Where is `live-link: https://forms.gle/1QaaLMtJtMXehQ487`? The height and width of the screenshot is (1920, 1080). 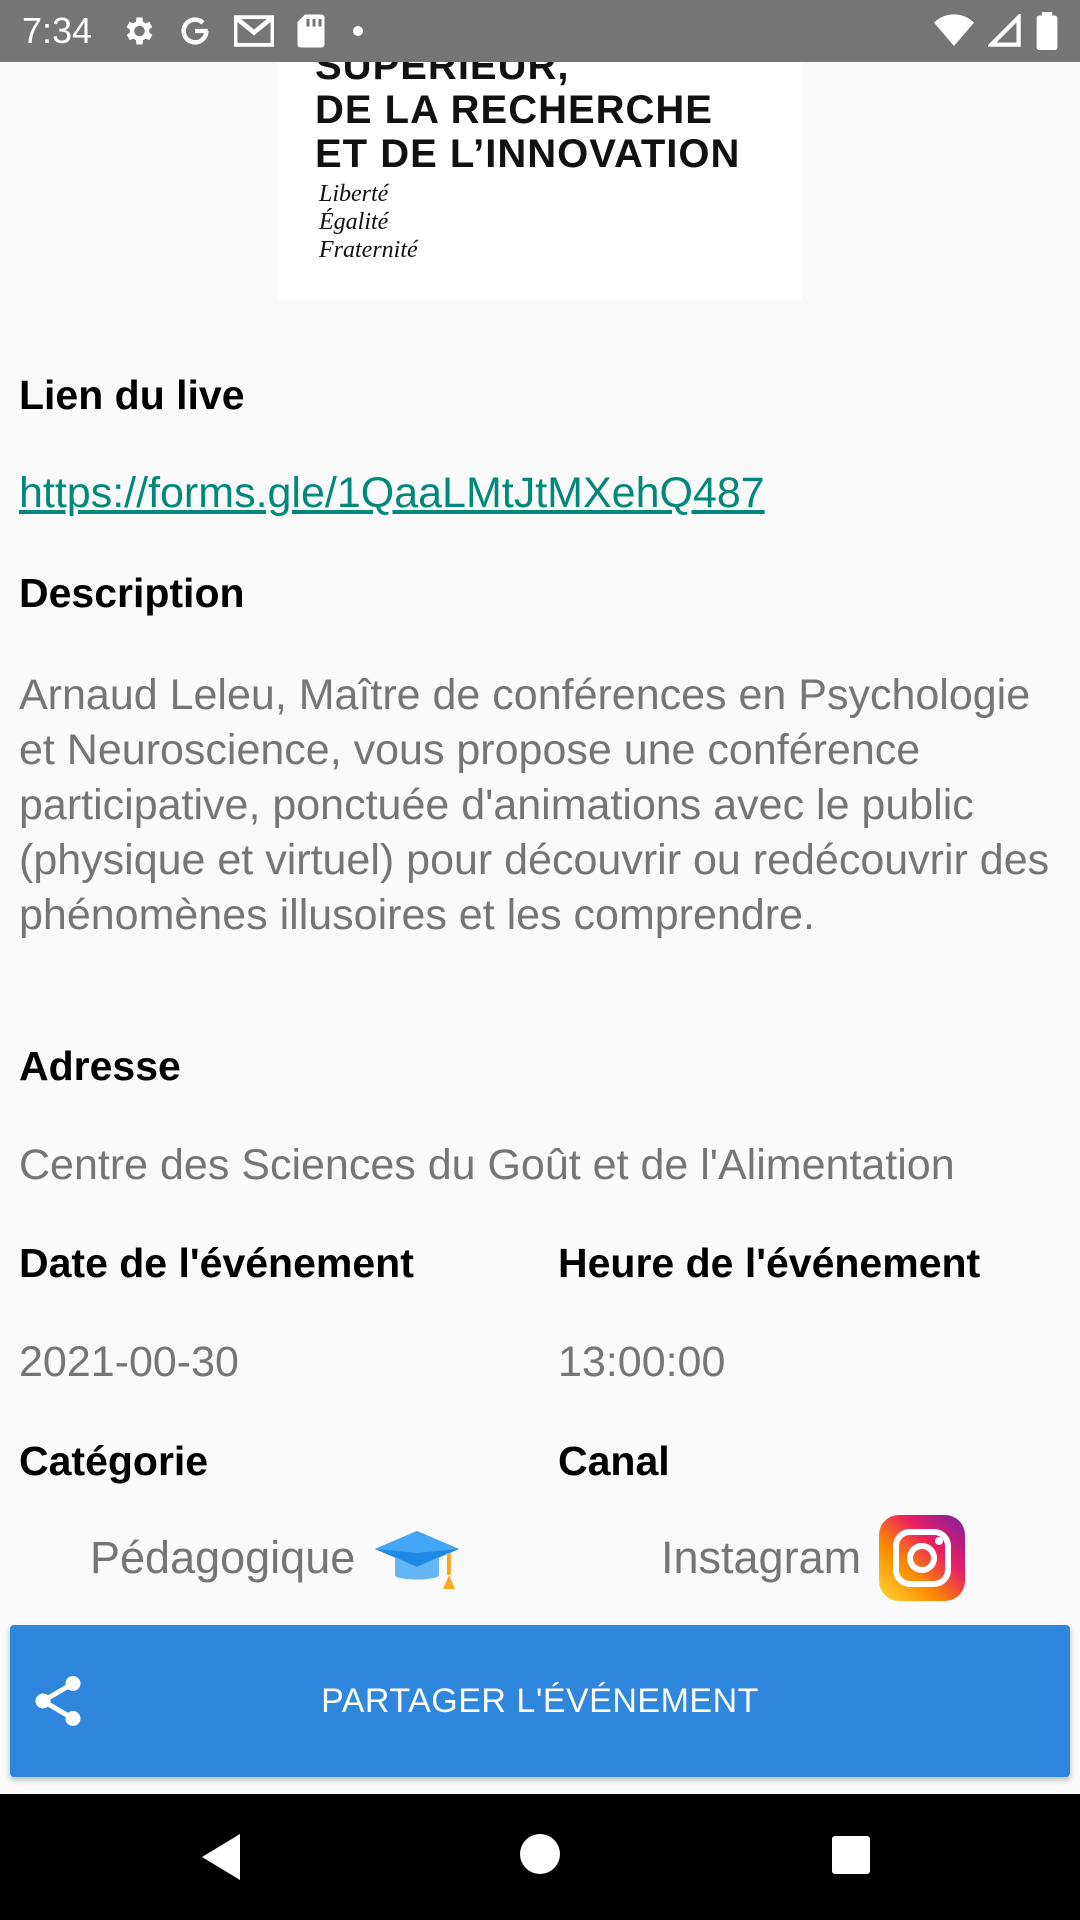 live-link: https://forms.gle/1QaaLMtJtMXehQ487 is located at coordinates (392, 493).